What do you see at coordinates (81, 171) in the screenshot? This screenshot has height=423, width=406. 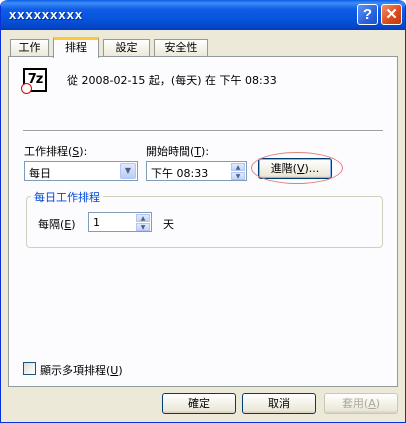 I see `task-schedule-dropdown: 每日 ▼` at bounding box center [81, 171].